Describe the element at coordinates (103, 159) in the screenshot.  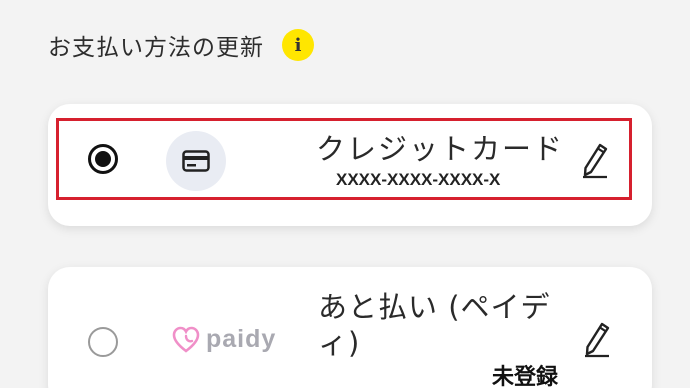
I see `radio-credit-card-selected` at that location.